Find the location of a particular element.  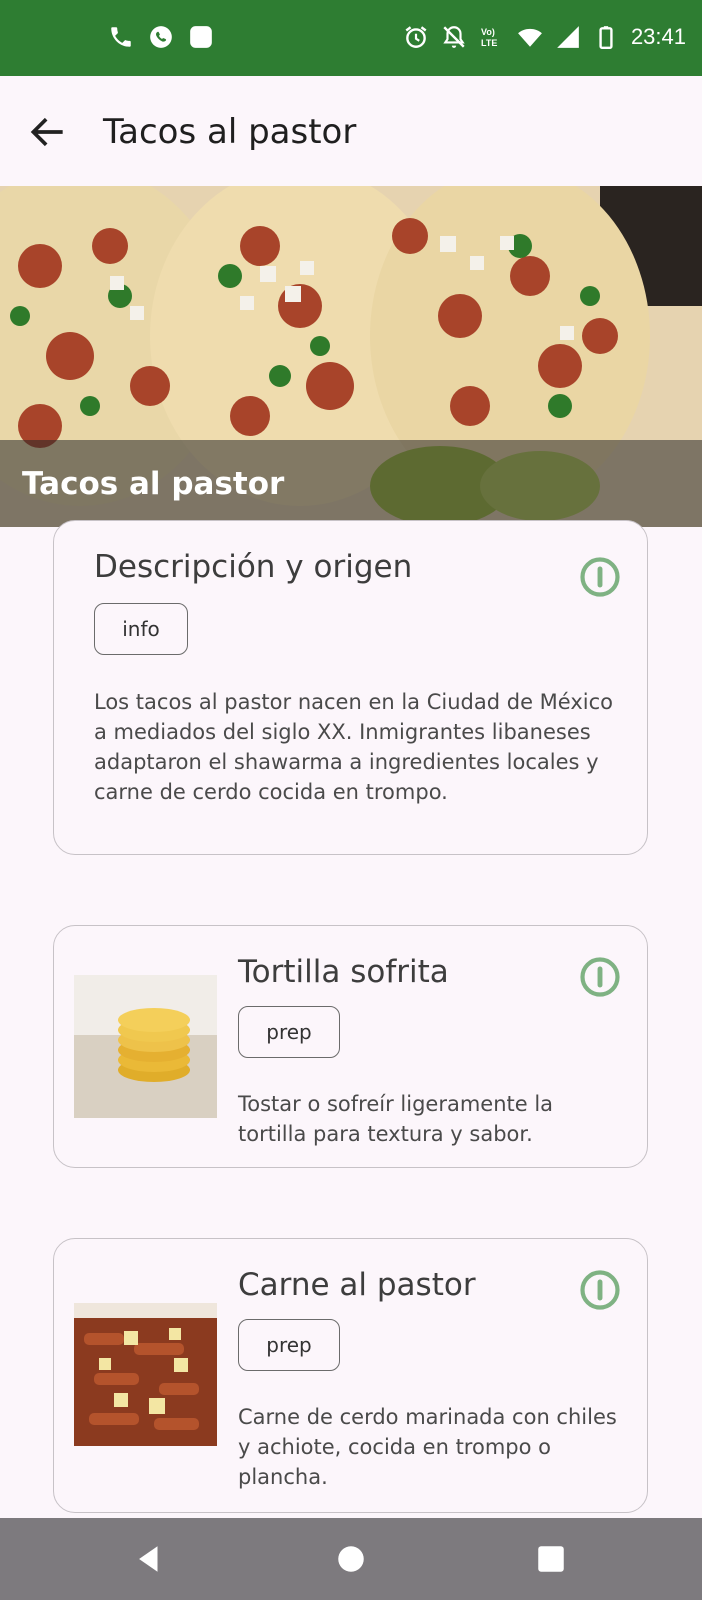

nav-back-button is located at coordinates (149, 1559).